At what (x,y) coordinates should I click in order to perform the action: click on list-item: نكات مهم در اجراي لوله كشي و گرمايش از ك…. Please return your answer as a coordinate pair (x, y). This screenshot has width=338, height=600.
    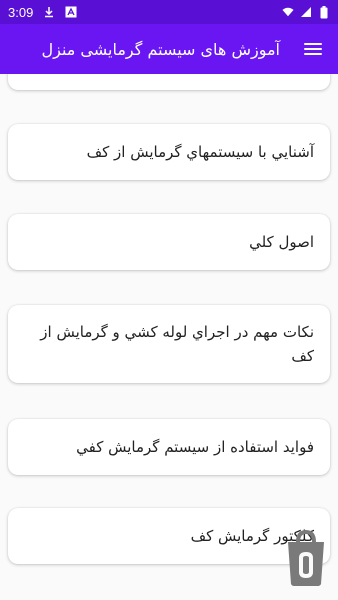
    Looking at the image, I should click on (169, 344).